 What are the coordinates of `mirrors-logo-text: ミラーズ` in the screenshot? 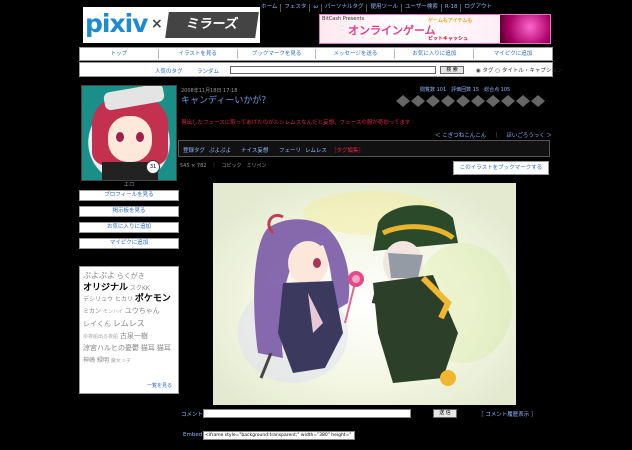 It's located at (212, 25).